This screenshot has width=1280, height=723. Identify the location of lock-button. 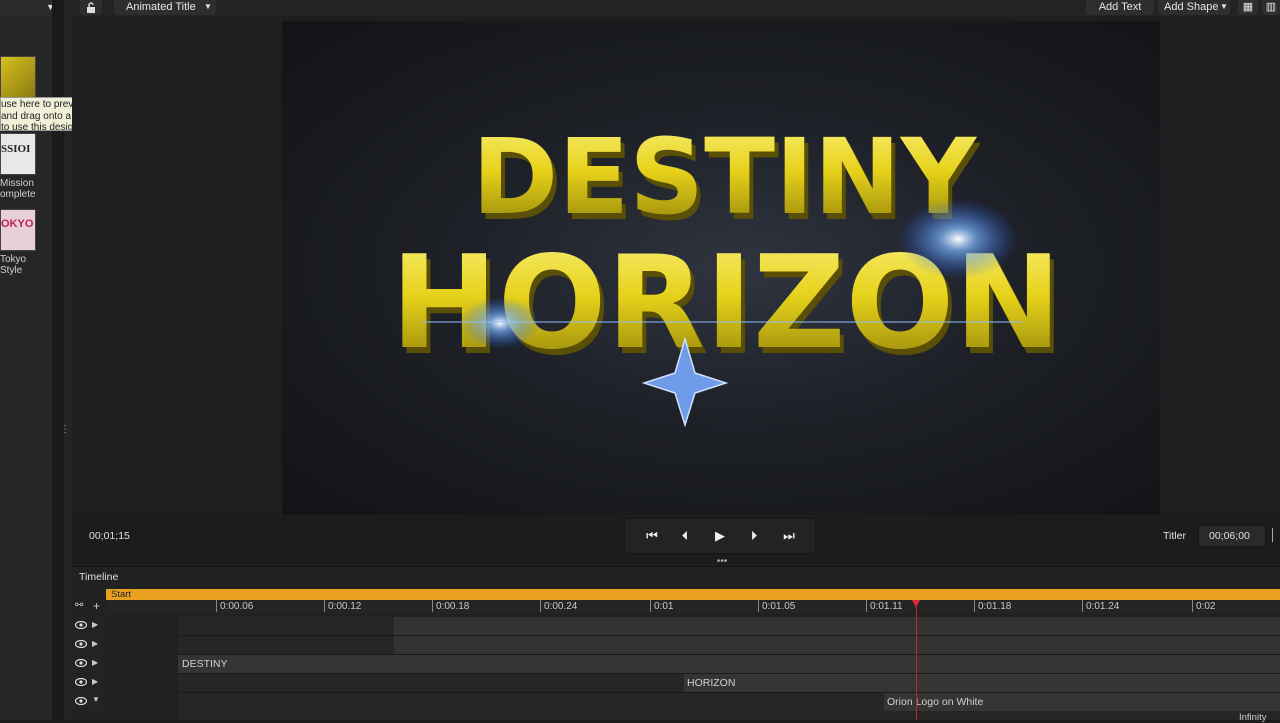
(91, 7).